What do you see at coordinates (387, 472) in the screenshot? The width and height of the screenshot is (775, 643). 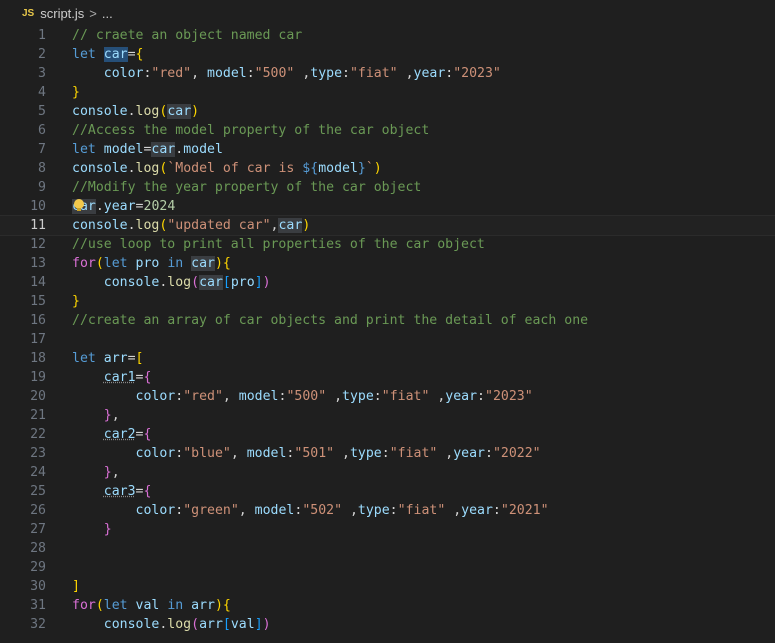 I see `code-line: 24 },` at bounding box center [387, 472].